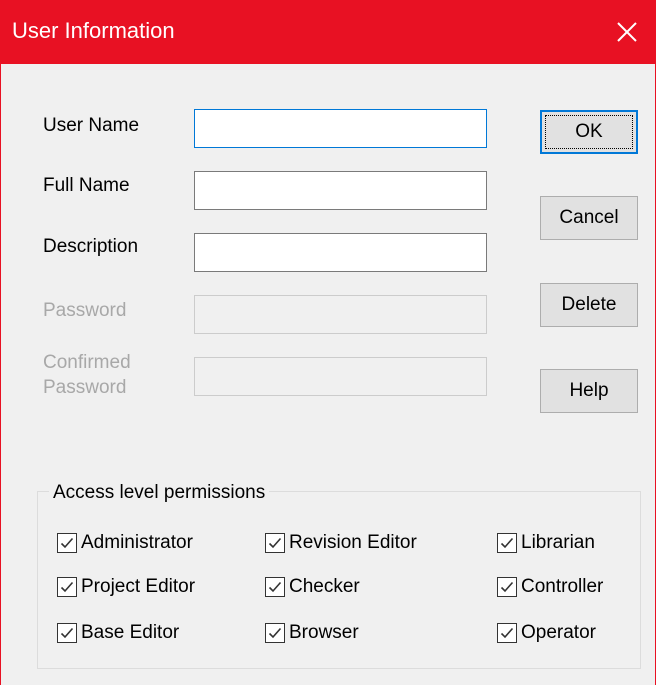 The height and width of the screenshot is (685, 656). I want to click on browser-checkbox: Browser, so click(312, 633).